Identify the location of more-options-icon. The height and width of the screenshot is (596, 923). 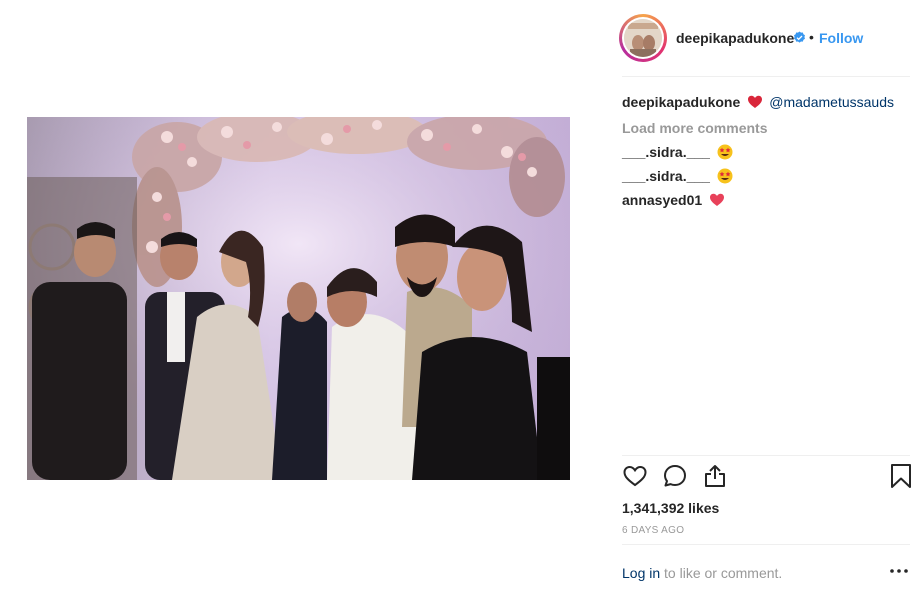
(899, 571).